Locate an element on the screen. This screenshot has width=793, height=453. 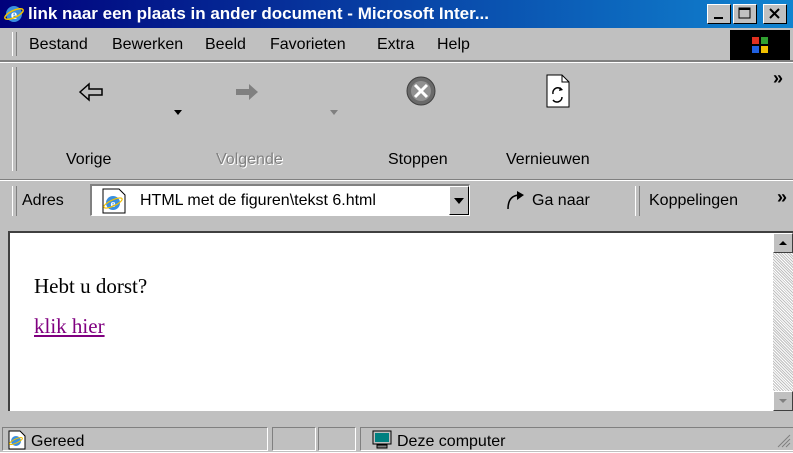
back-arrow-icon is located at coordinates (90, 92).